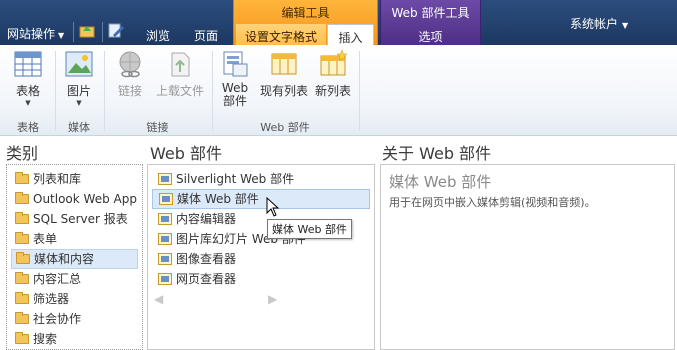 This screenshot has height=350, width=677. I want to click on tab-format-text: 设置文字格式, so click(281, 34).